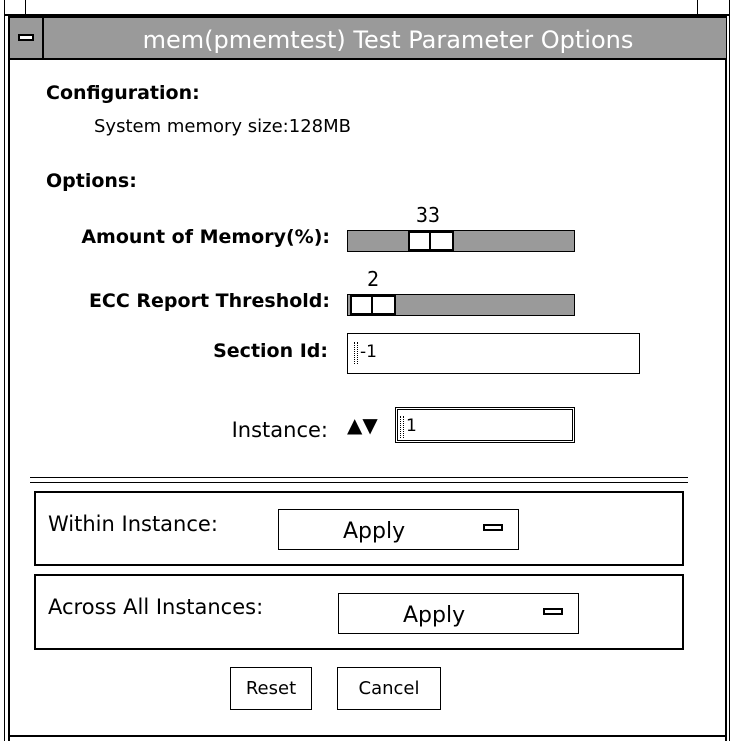 This screenshot has width=731, height=741. What do you see at coordinates (279, 430) in the screenshot?
I see `instance-label: Instance:` at bounding box center [279, 430].